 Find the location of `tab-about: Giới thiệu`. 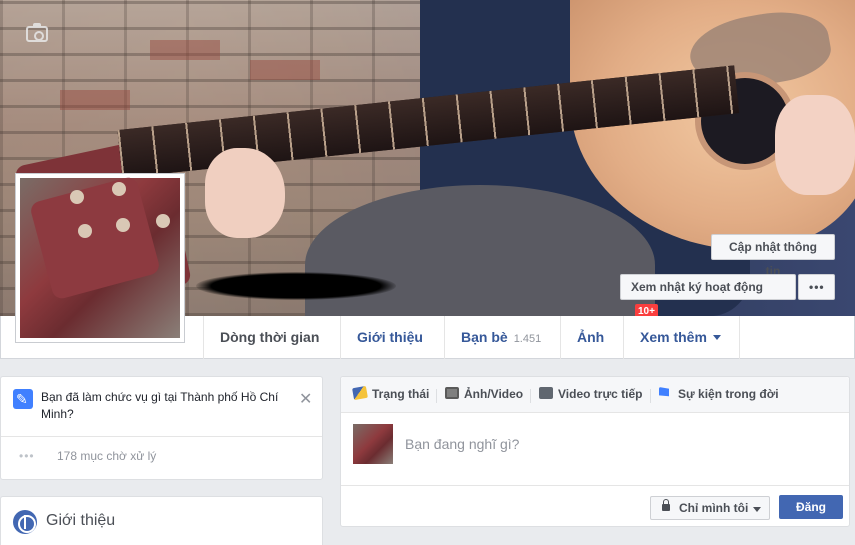

tab-about: Giới thiệu is located at coordinates (389, 337).